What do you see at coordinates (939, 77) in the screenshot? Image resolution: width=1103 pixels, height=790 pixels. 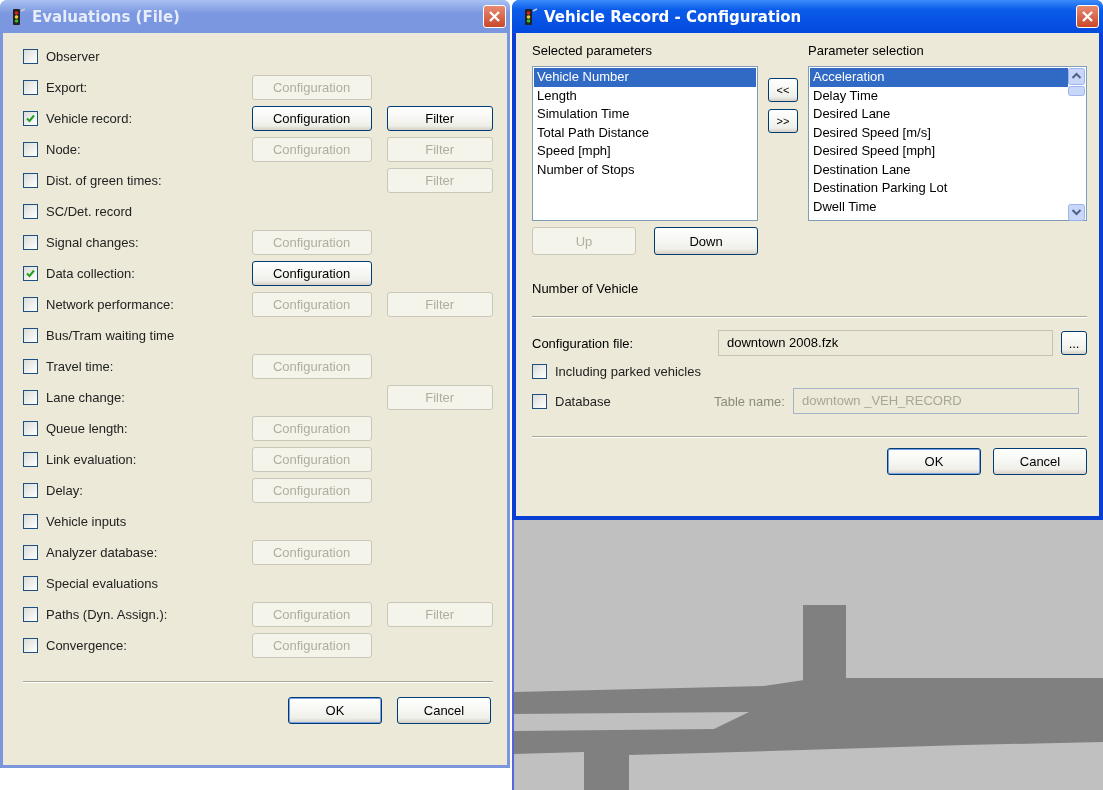 I see `list-item: Acceleration` at bounding box center [939, 77].